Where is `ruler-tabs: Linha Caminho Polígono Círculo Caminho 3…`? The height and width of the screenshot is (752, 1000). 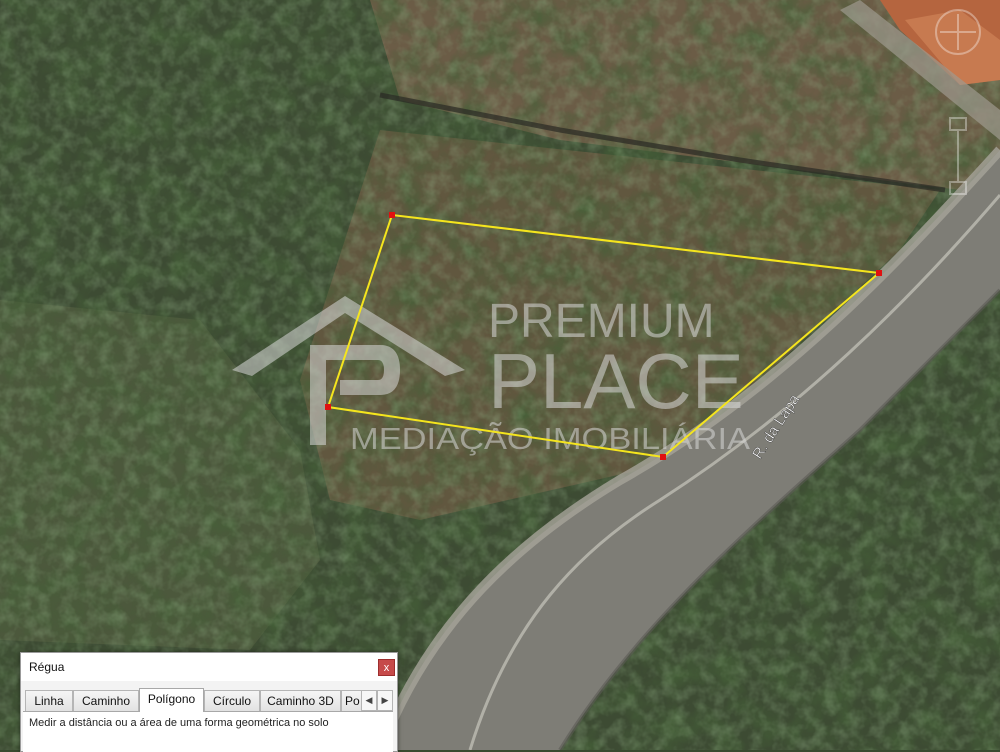 ruler-tabs: Linha Caminho Polígono Círculo Caminho 3… is located at coordinates (209, 700).